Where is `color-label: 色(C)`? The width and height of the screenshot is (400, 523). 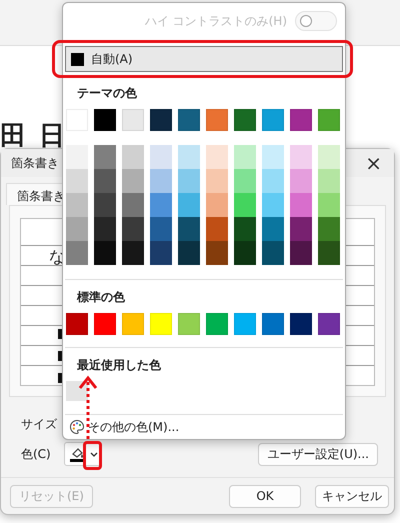
color-label: 色(C) is located at coordinates (36, 454).